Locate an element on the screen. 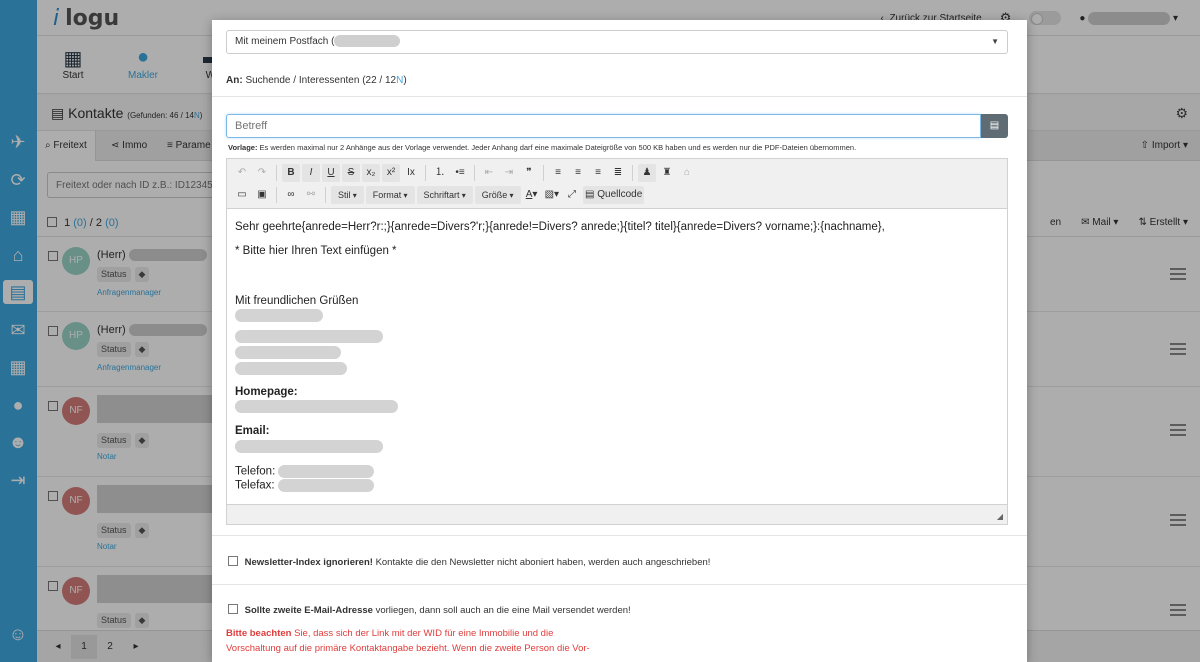 The width and height of the screenshot is (1200, 662). bulleted-list-icon: •≡ is located at coordinates (460, 173).